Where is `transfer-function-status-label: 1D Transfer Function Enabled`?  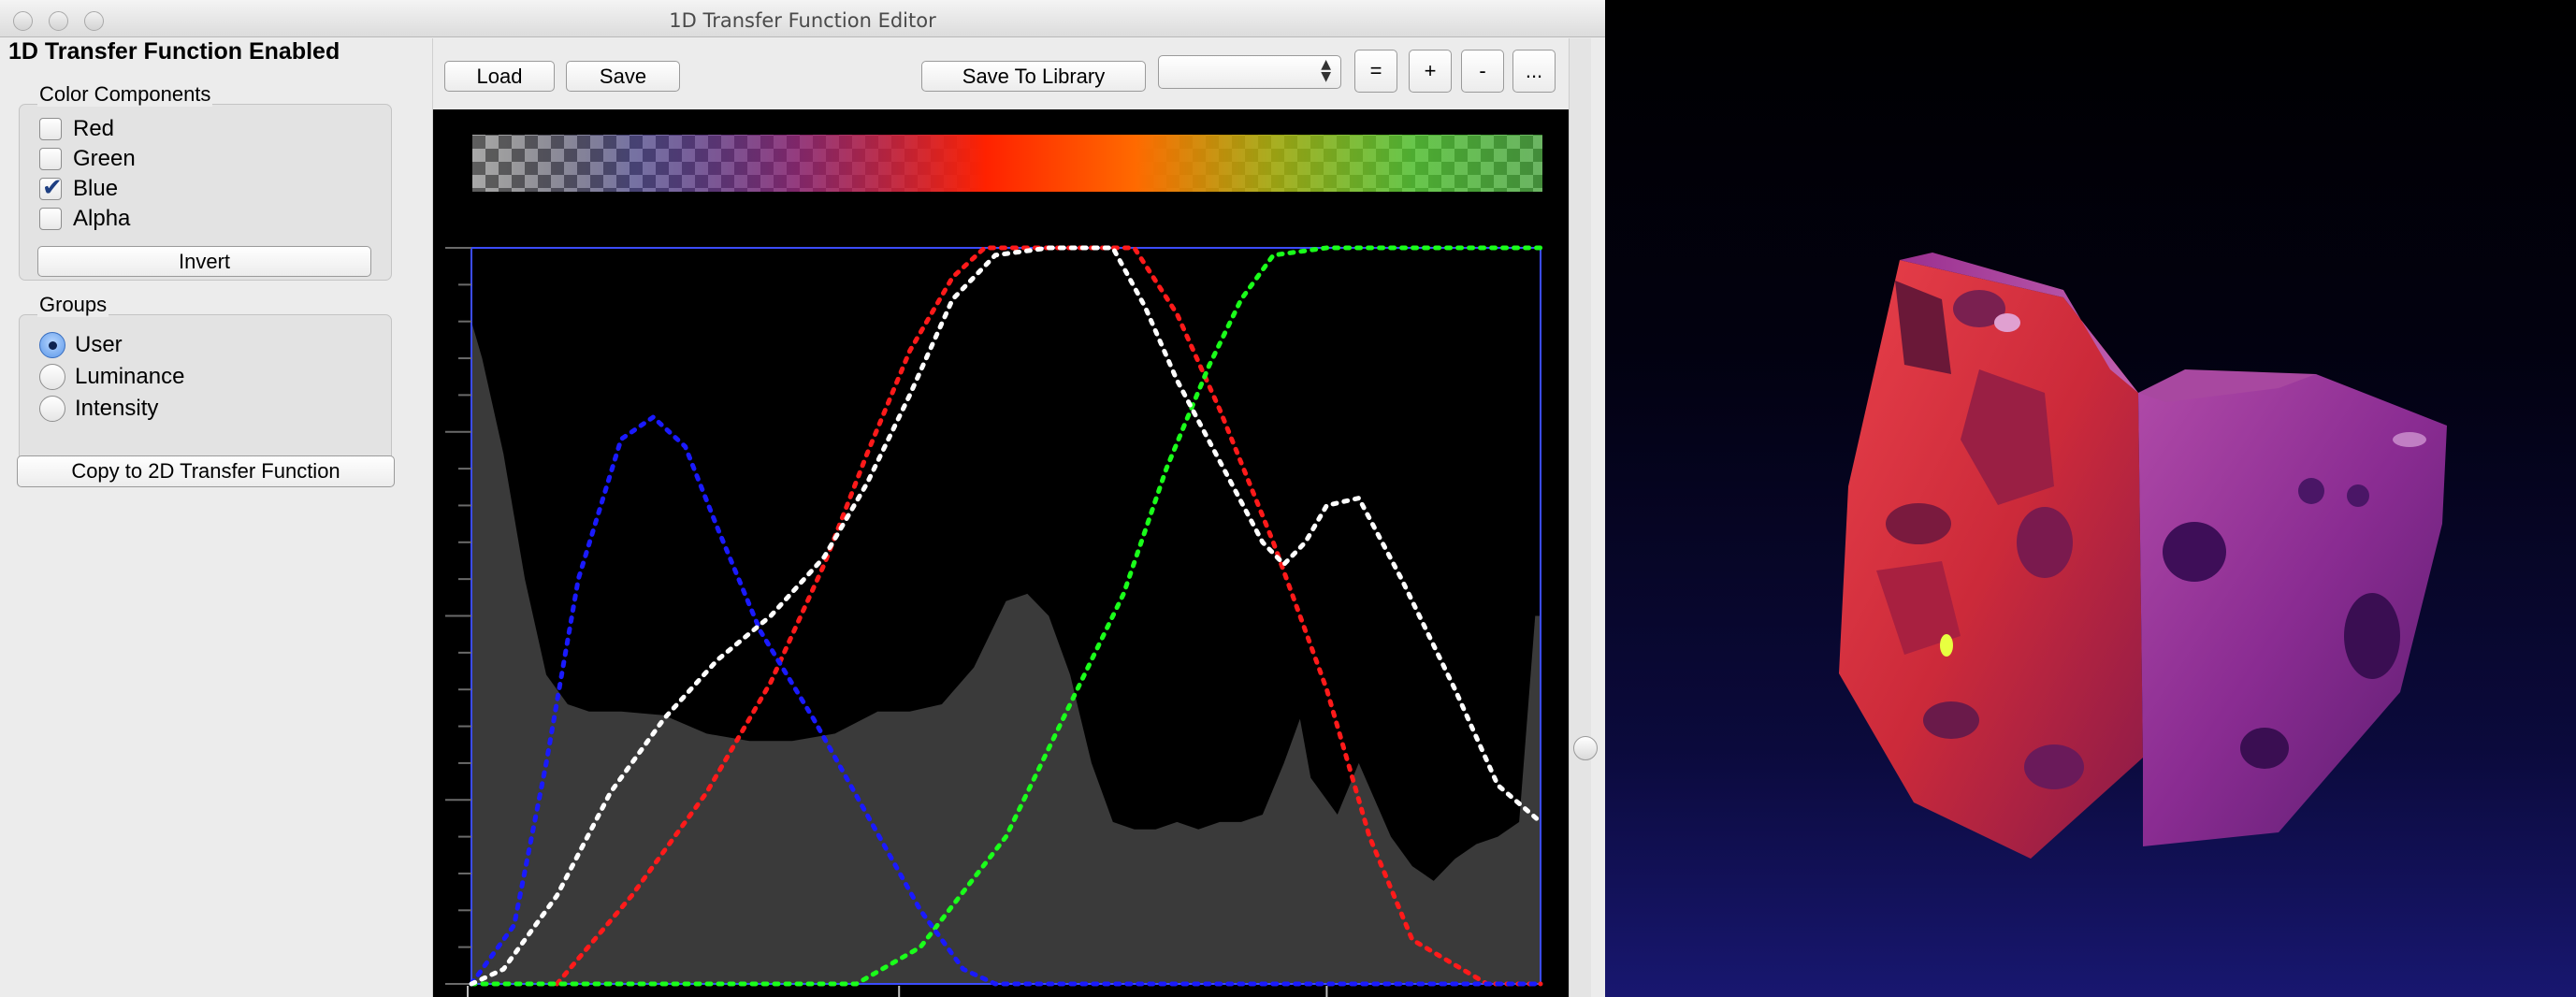 transfer-function-status-label: 1D Transfer Function Enabled is located at coordinates (174, 51).